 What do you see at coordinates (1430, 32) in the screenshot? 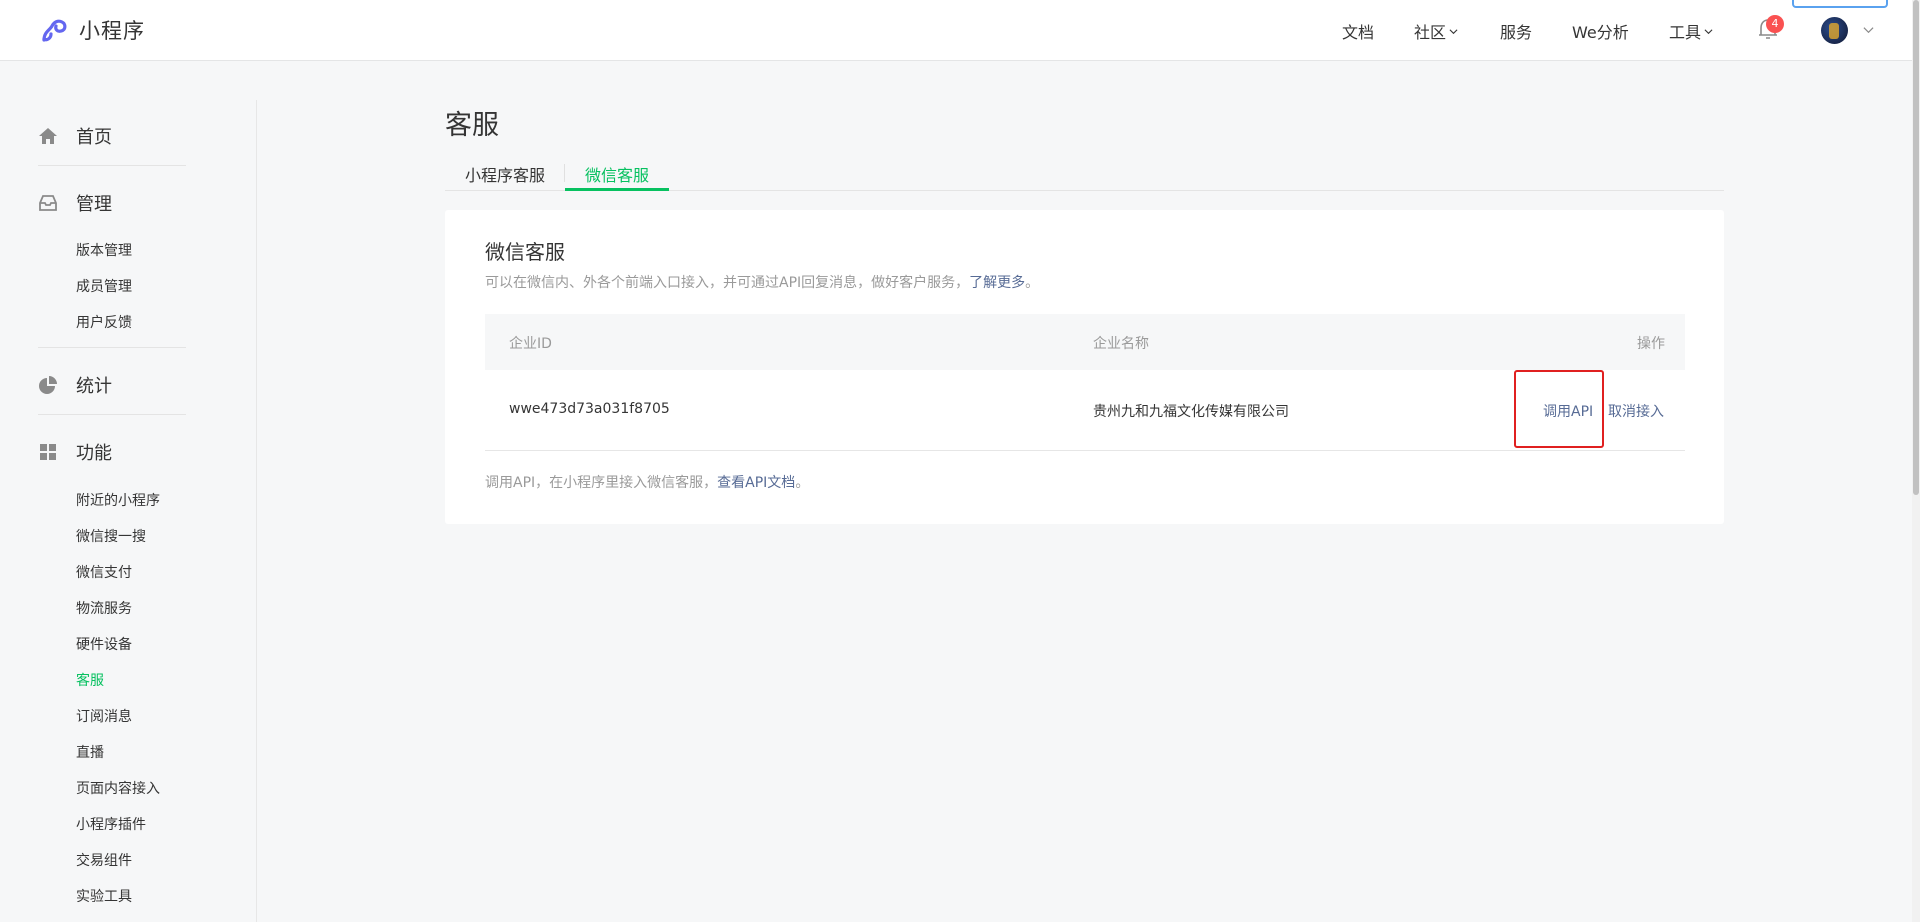
I see `nav-community-label: 社区` at bounding box center [1430, 32].